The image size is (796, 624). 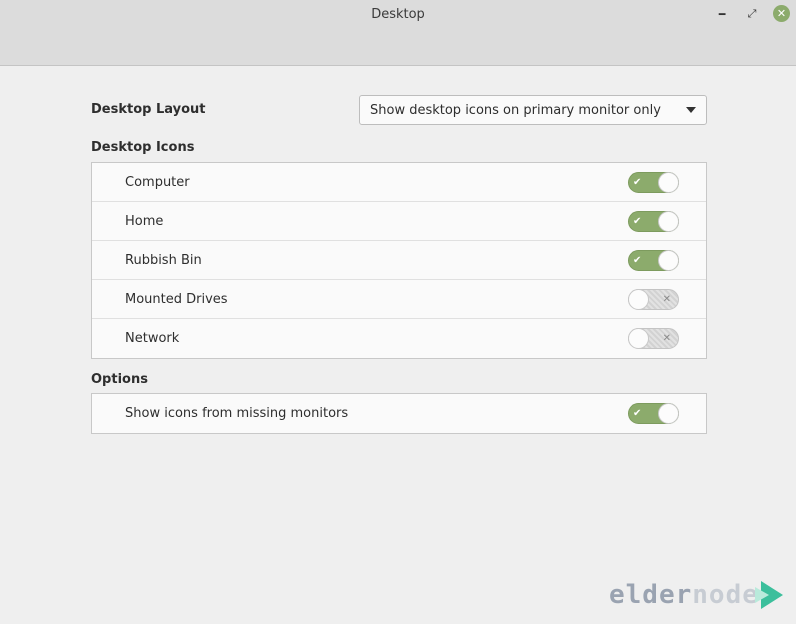 What do you see at coordinates (143, 147) in the screenshot?
I see `desktop-icons-label: Desktop Icons` at bounding box center [143, 147].